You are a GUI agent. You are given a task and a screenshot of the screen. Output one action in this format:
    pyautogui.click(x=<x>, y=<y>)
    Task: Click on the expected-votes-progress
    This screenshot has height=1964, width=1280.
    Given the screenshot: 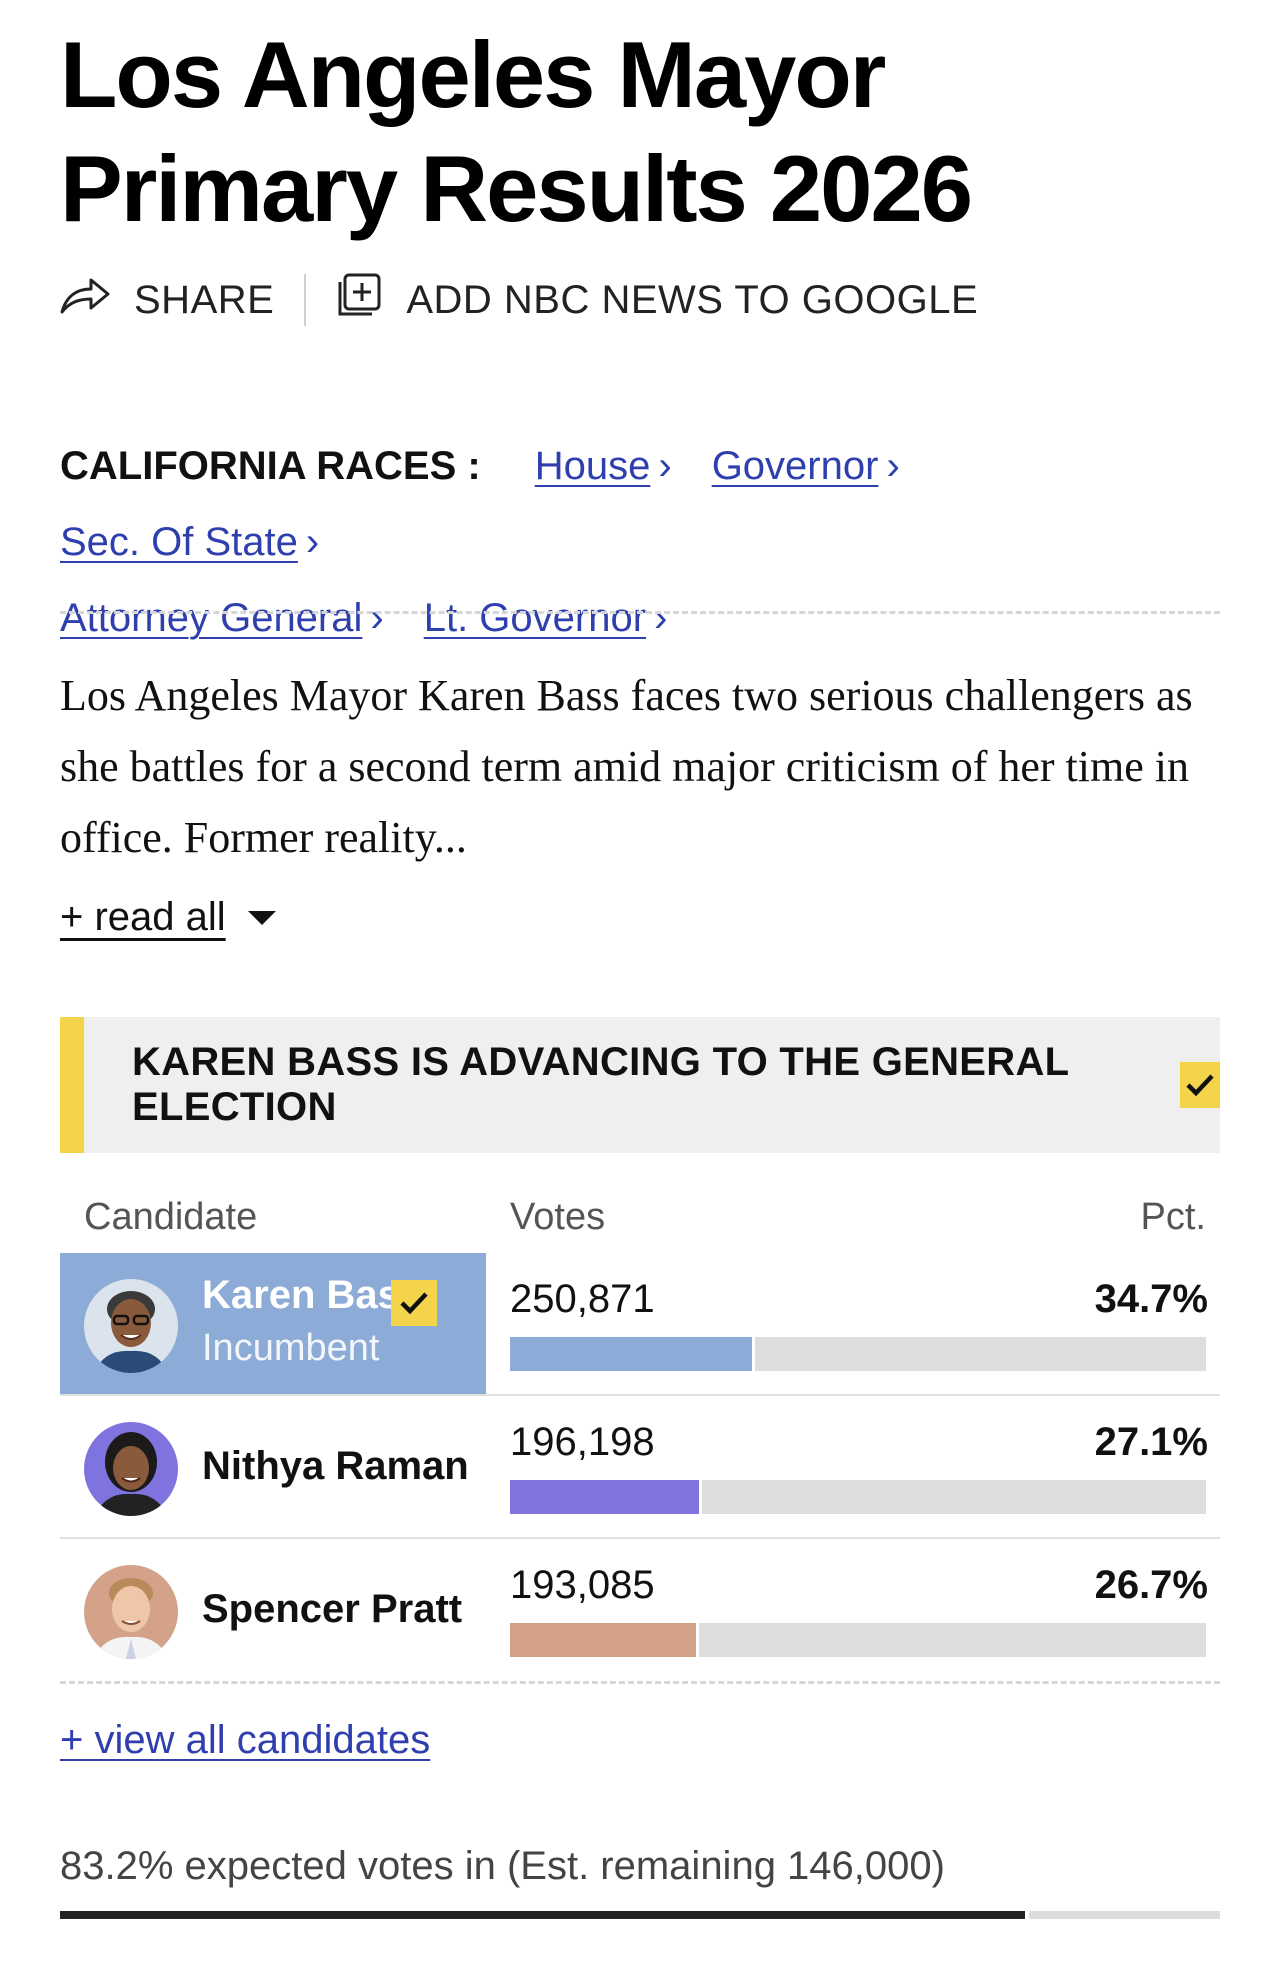 What is the action you would take?
    pyautogui.click(x=640, y=1915)
    